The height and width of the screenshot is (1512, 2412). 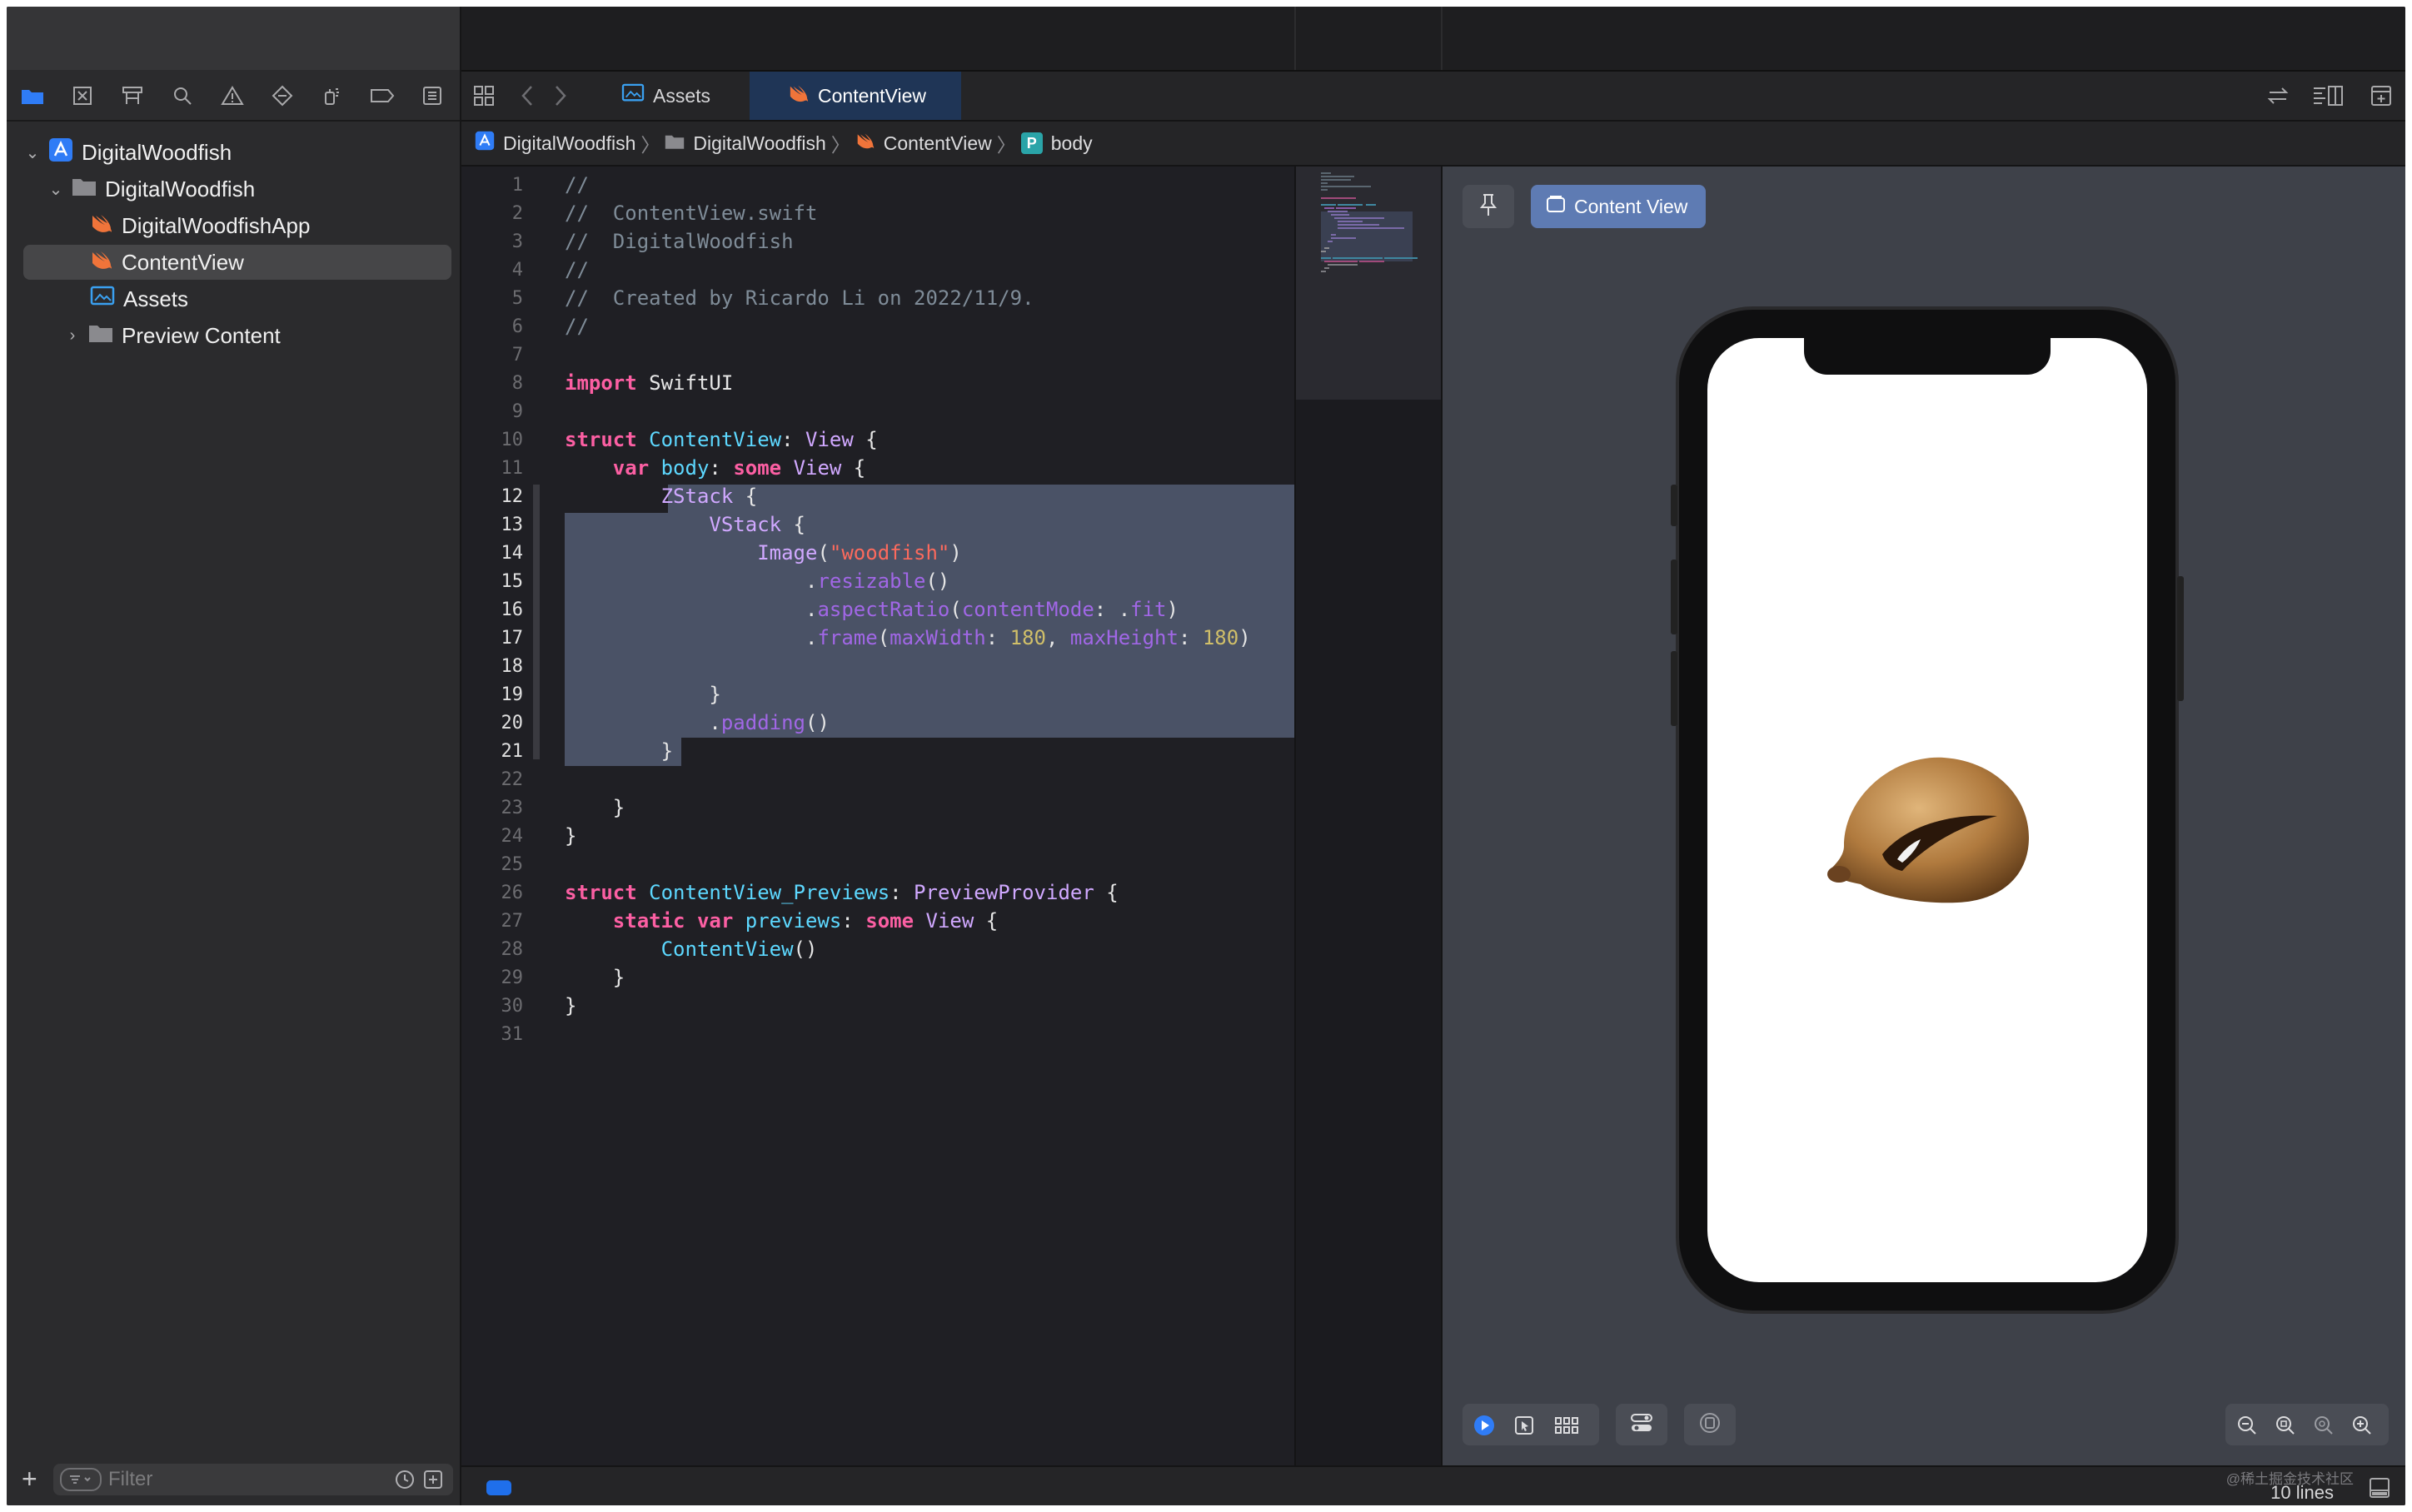 I want to click on forward-chevron-icon, so click(x=560, y=96).